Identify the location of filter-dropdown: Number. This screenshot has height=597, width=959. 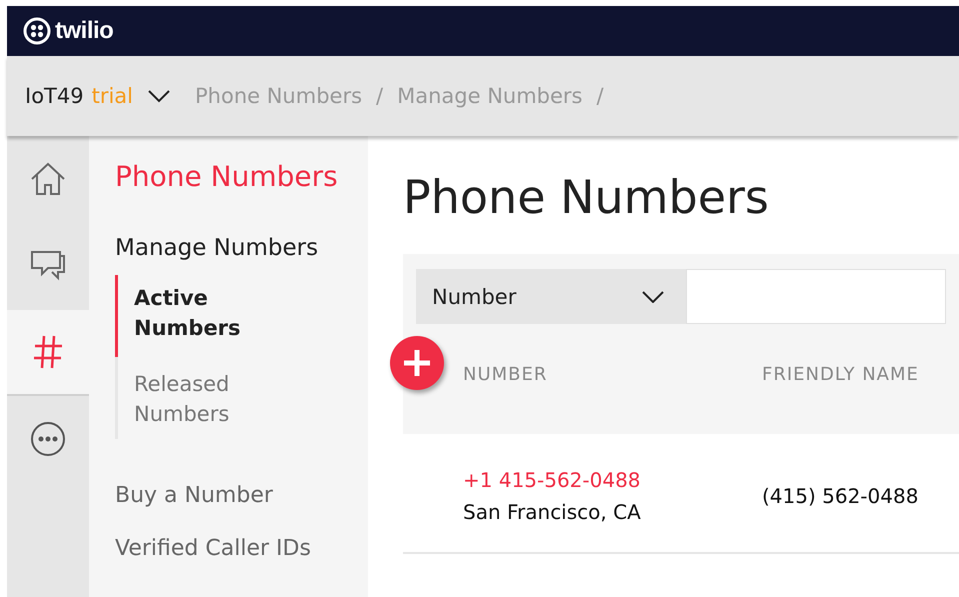
(551, 296).